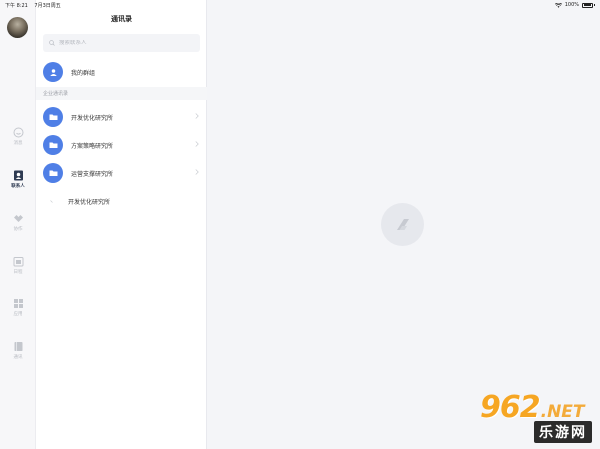  What do you see at coordinates (510, 407) in the screenshot?
I see `watermark-number: 962` at bounding box center [510, 407].